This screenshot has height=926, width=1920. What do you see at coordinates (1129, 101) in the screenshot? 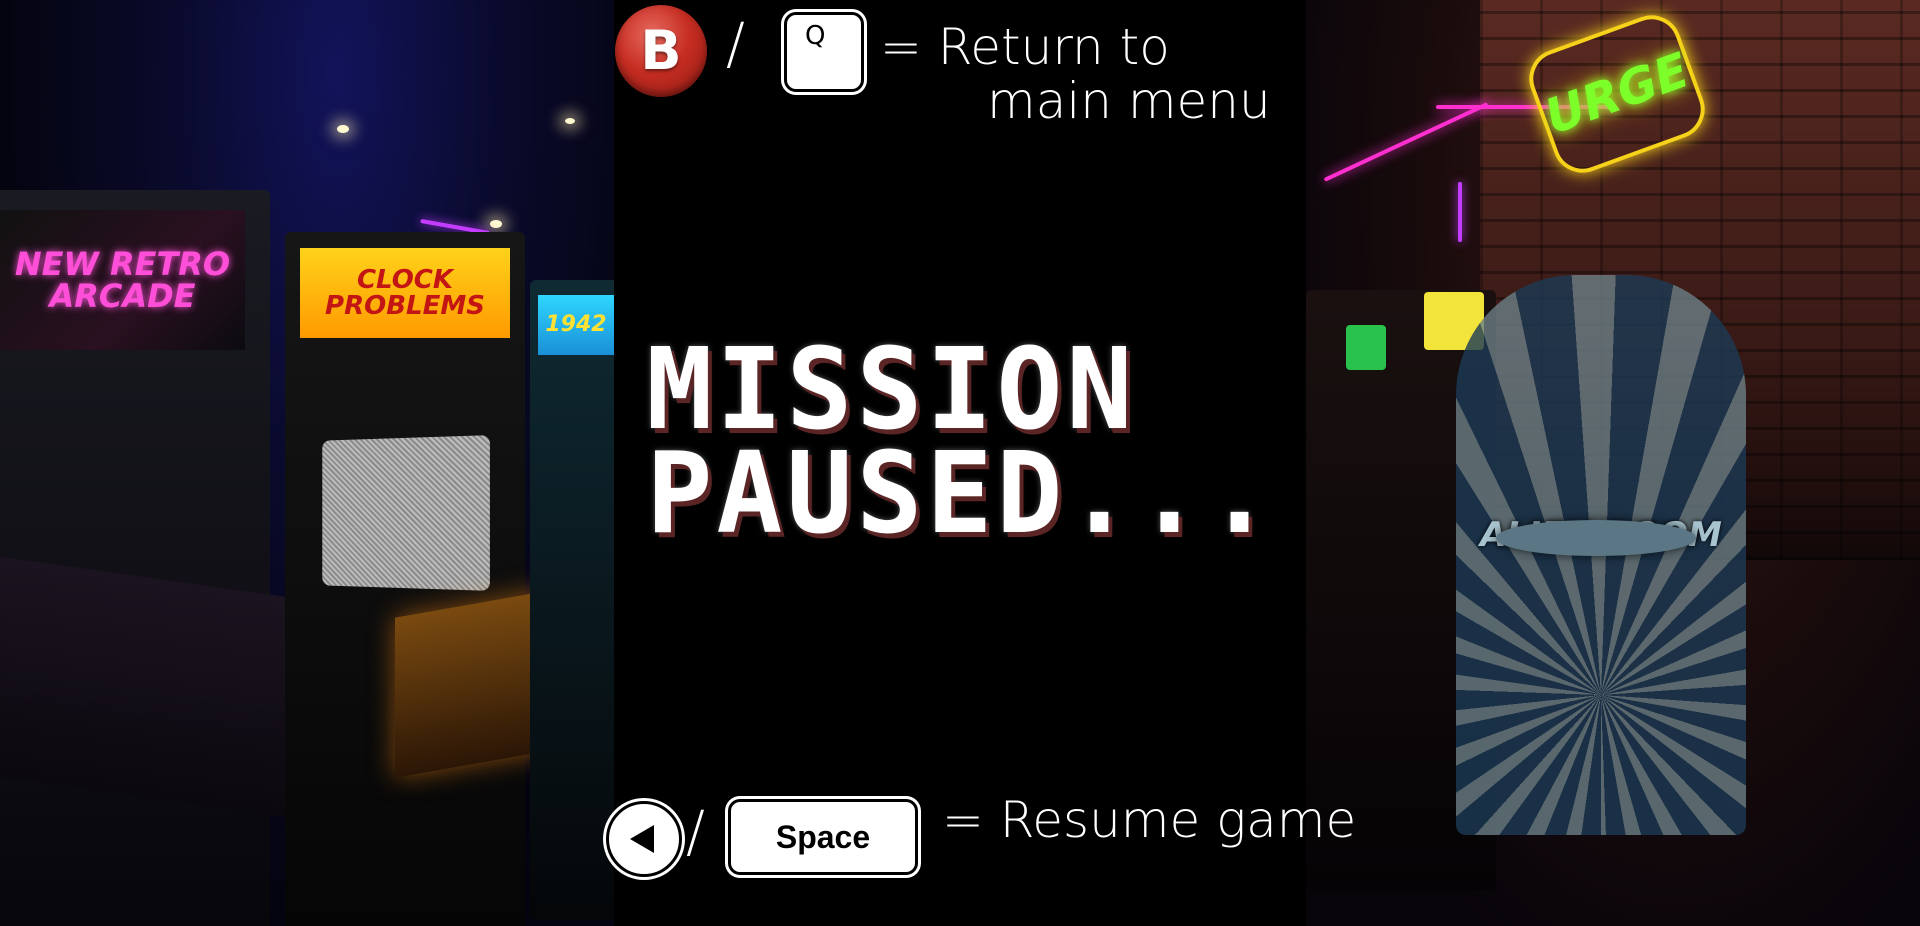
I see `return-hint-line2: main menu` at bounding box center [1129, 101].